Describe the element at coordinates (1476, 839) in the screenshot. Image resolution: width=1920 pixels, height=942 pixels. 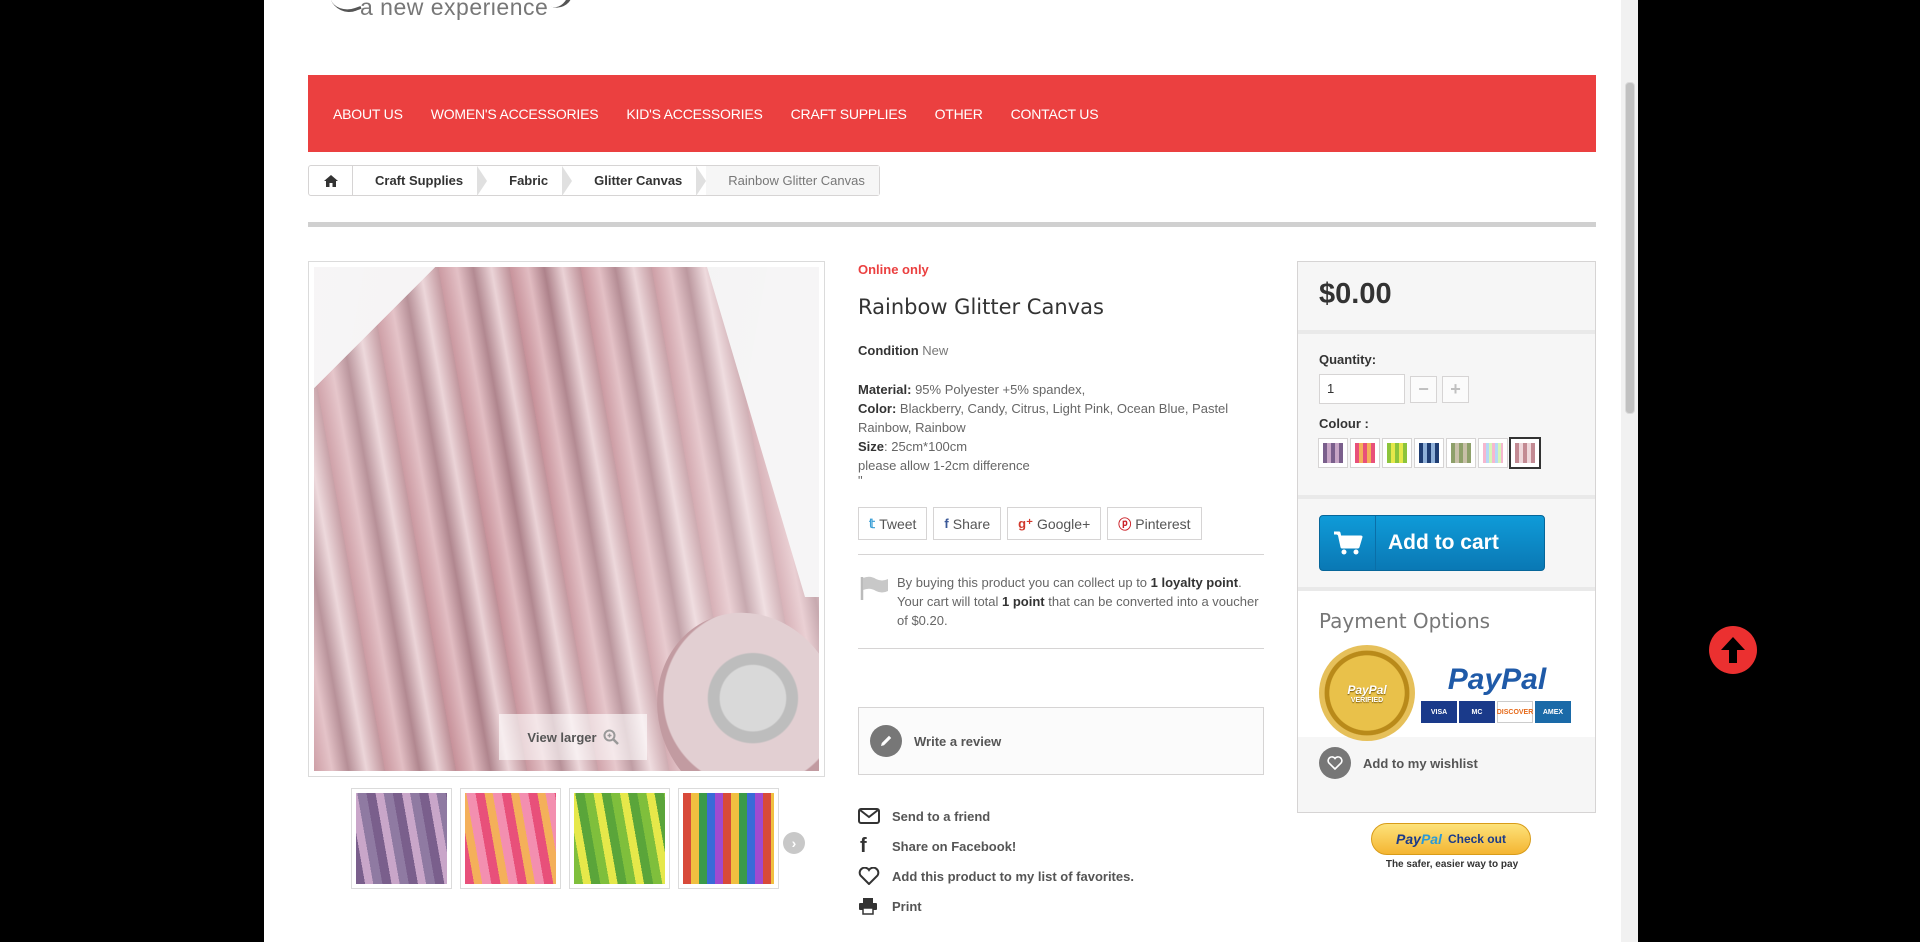
I see `paypal-checkout-label: Check out` at that location.